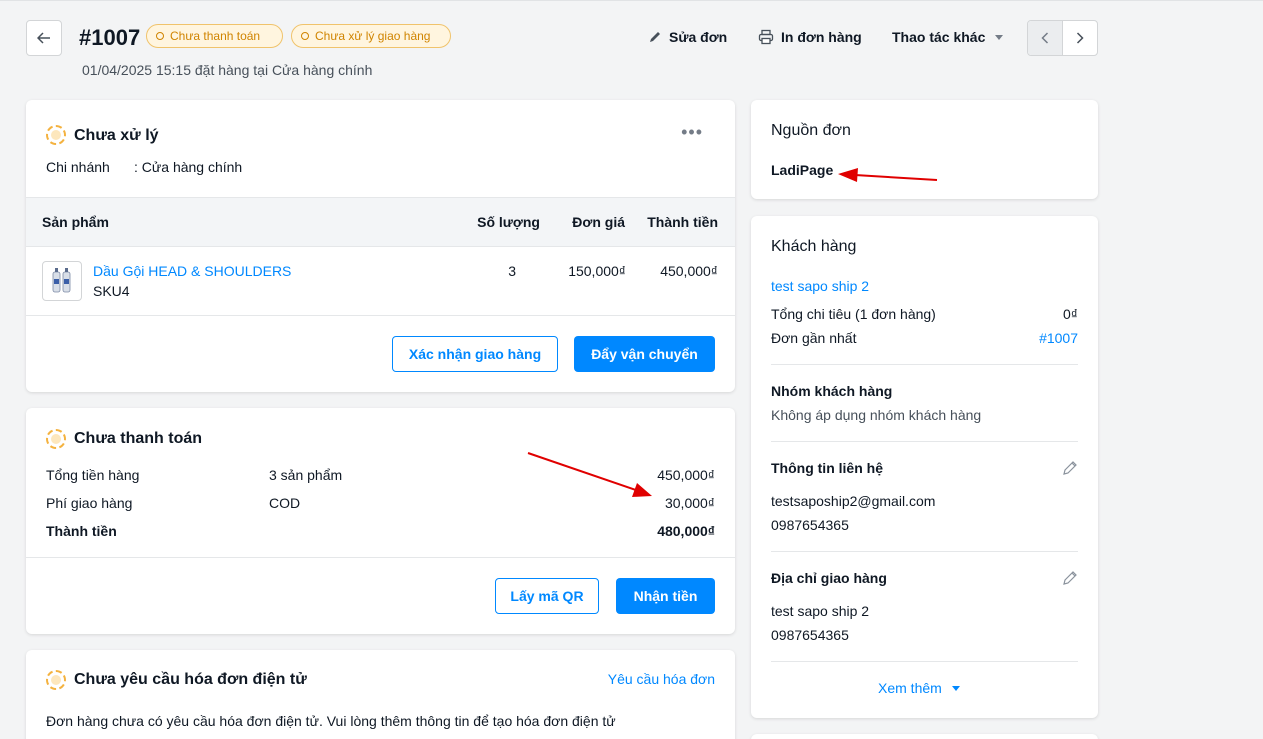  Describe the element at coordinates (512, 271) in the screenshot. I see `product-quantity: 3` at that location.